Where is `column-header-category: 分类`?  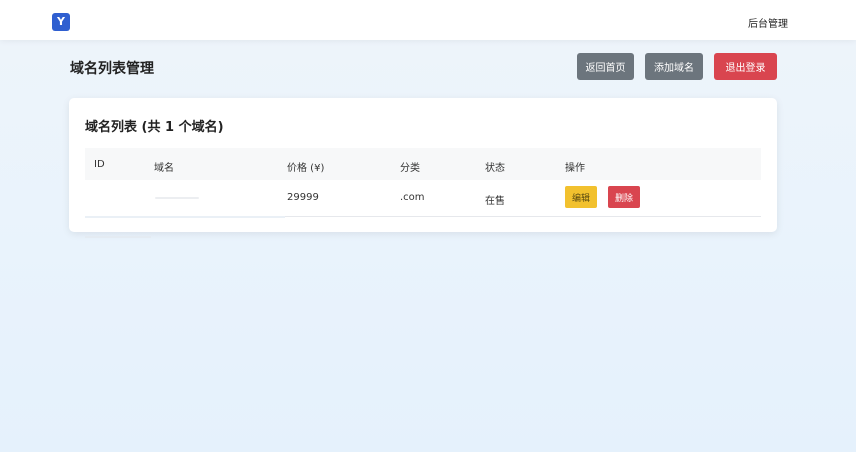 column-header-category: 分类 is located at coordinates (410, 168).